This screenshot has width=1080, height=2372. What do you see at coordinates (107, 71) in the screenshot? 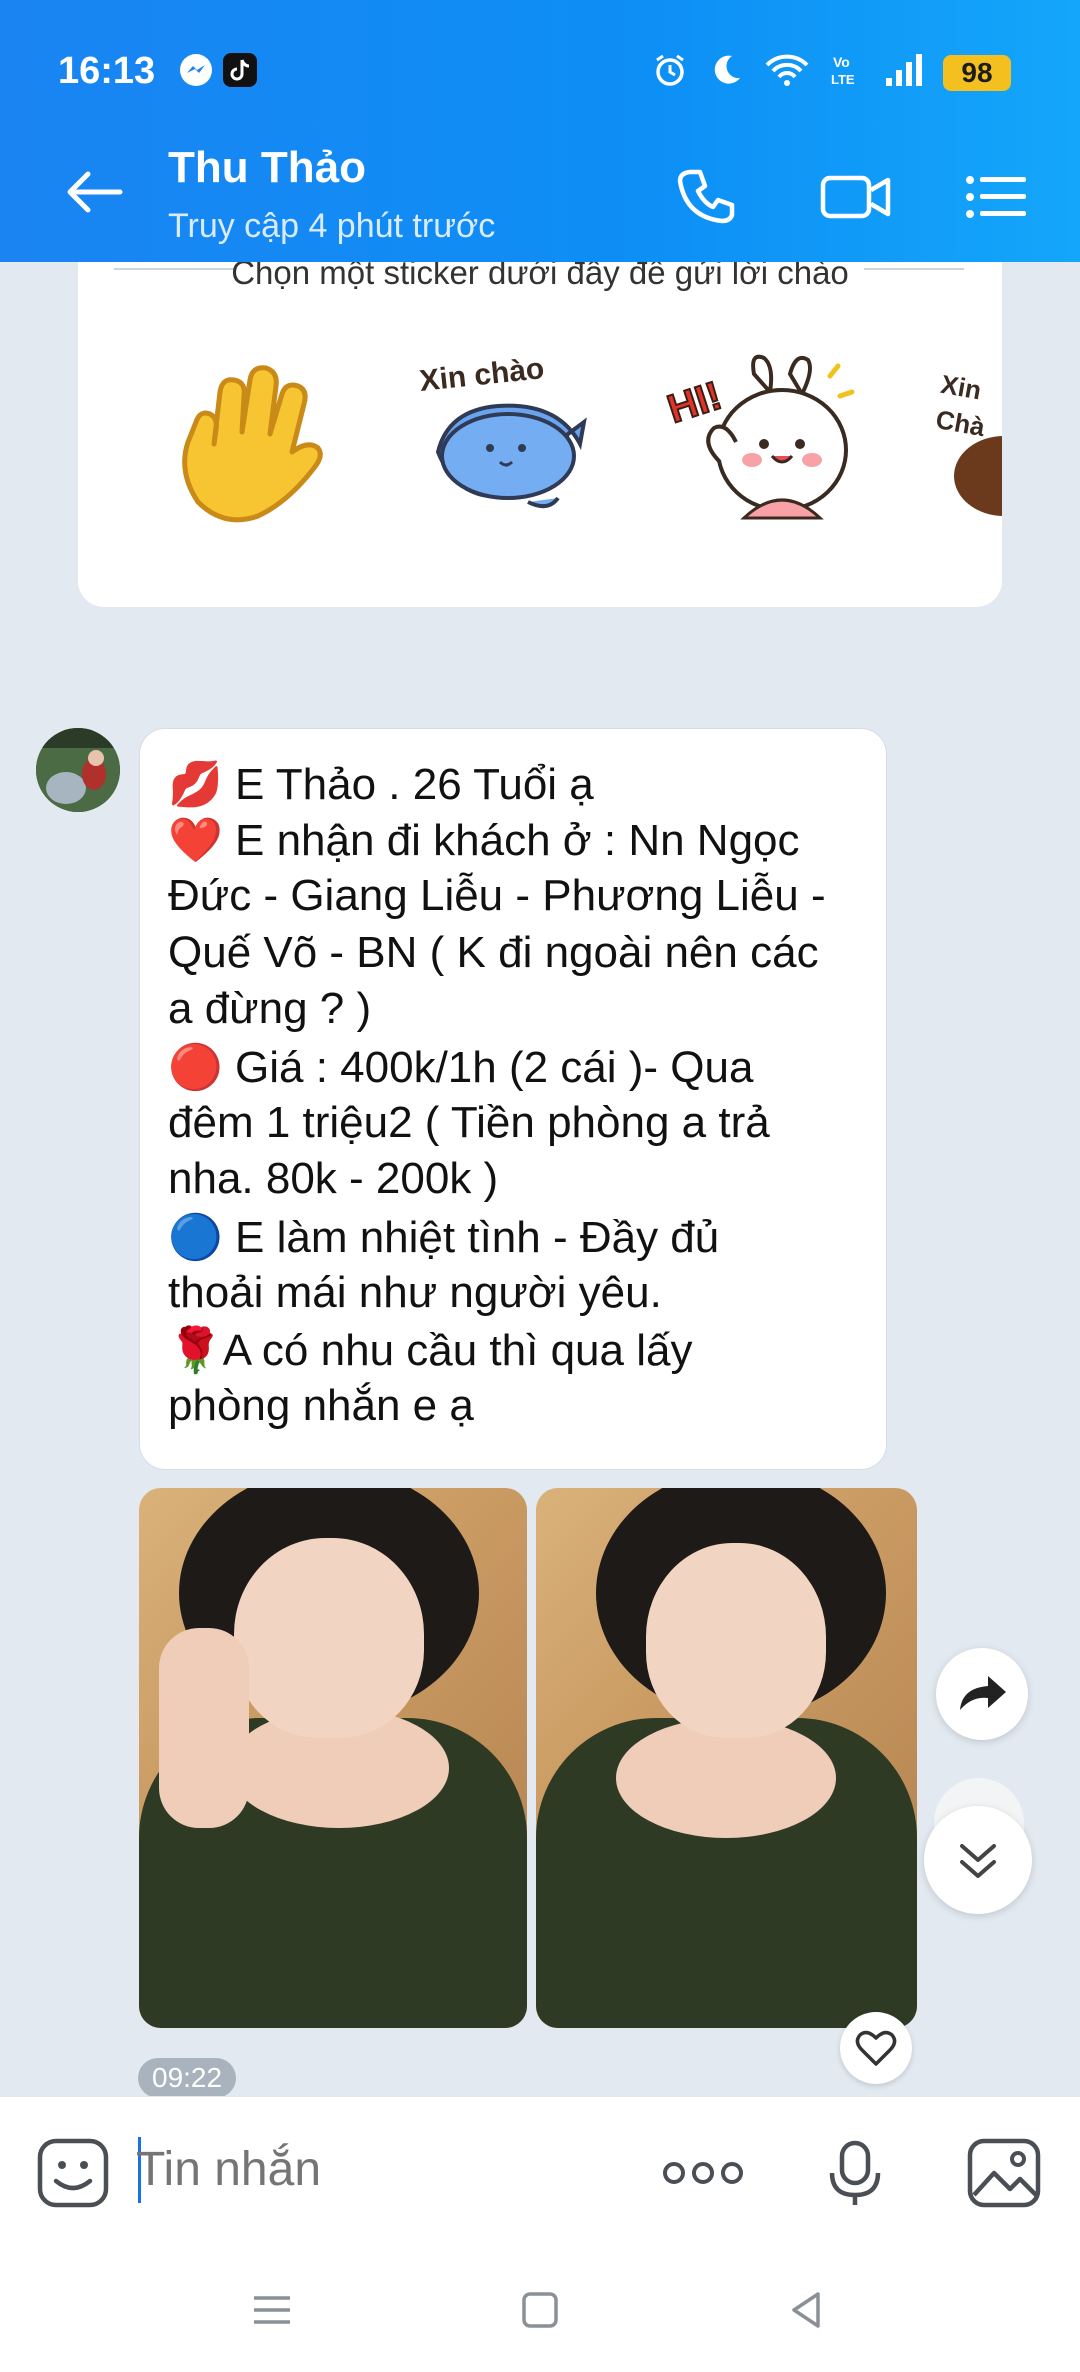
I see `status-time: 16:13` at bounding box center [107, 71].